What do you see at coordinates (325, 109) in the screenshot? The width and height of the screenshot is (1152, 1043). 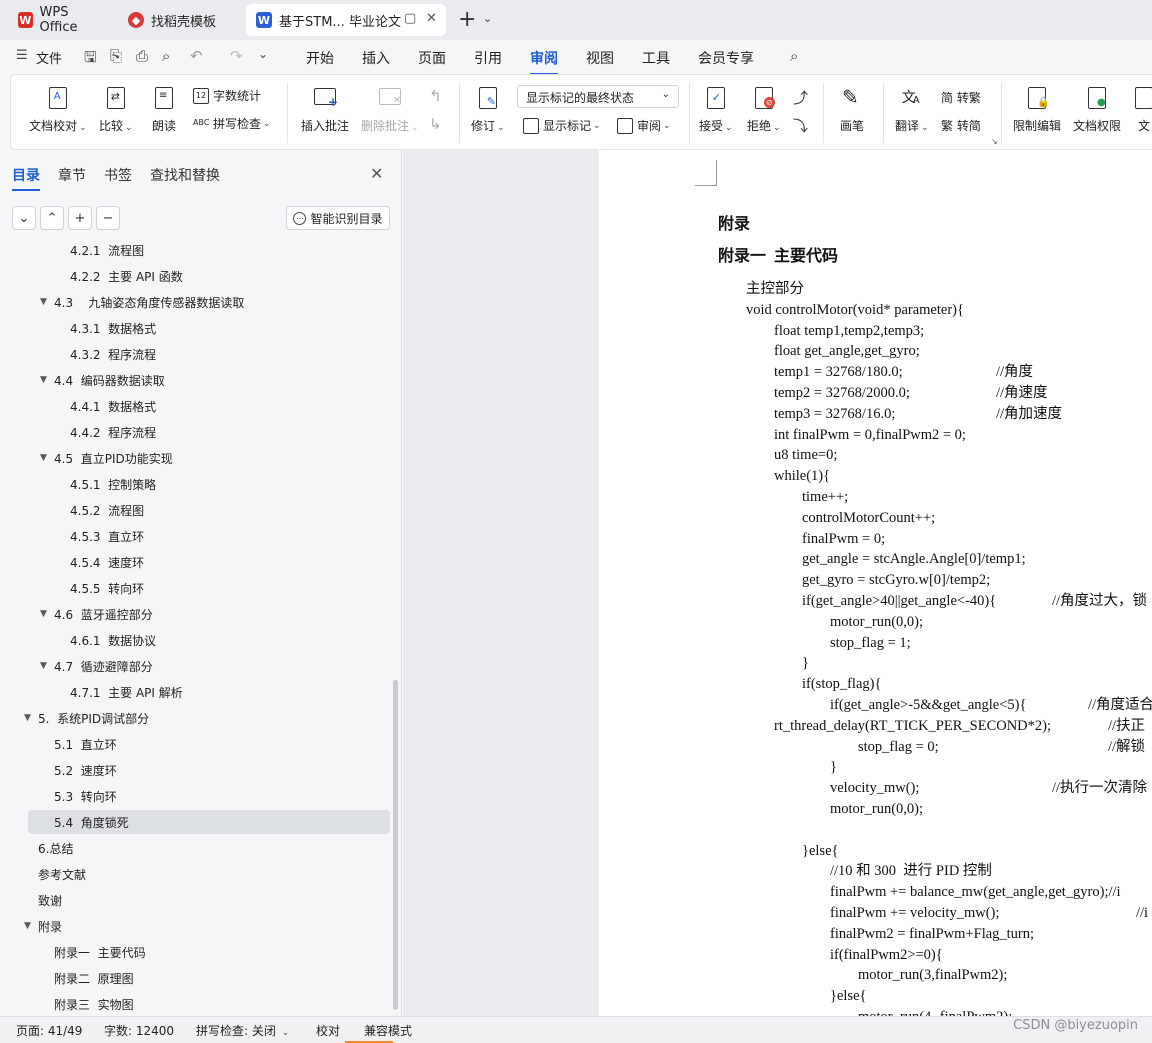 I see `insert-comment-button: + 插入批注` at bounding box center [325, 109].